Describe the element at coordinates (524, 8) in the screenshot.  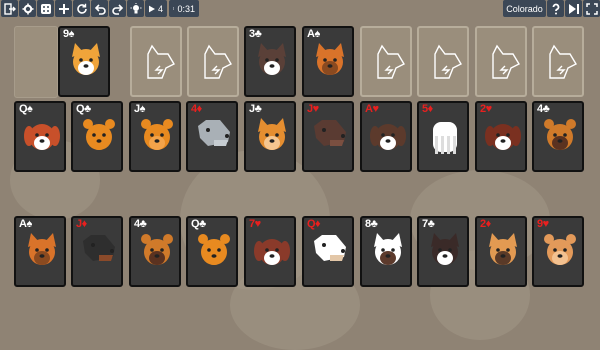
I see `game-name: Colorado` at that location.